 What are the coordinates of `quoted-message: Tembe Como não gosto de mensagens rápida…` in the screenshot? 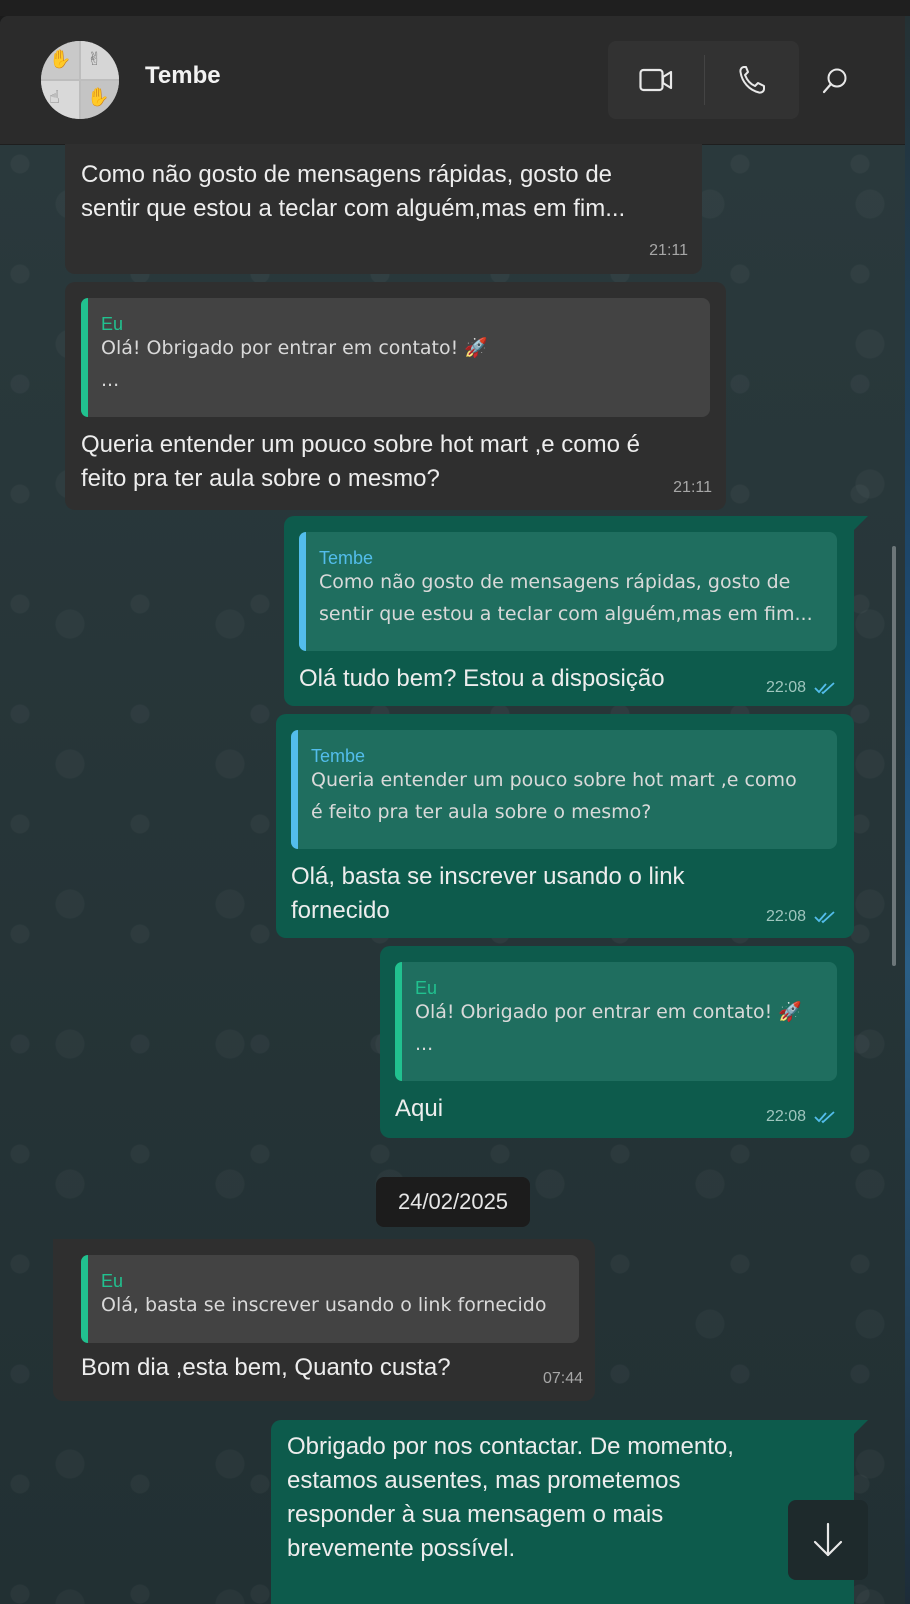 It's located at (568, 591).